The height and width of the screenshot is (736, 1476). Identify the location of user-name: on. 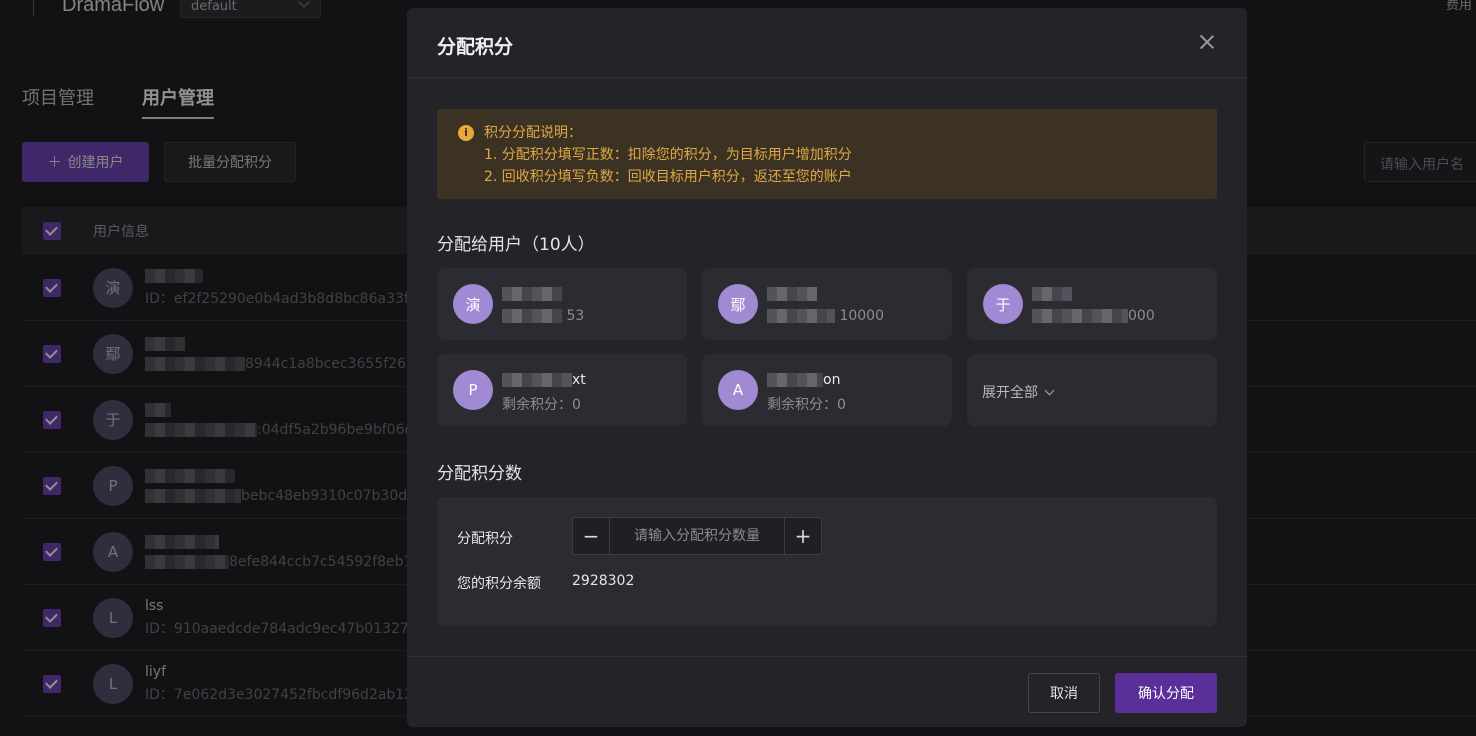
(832, 380).